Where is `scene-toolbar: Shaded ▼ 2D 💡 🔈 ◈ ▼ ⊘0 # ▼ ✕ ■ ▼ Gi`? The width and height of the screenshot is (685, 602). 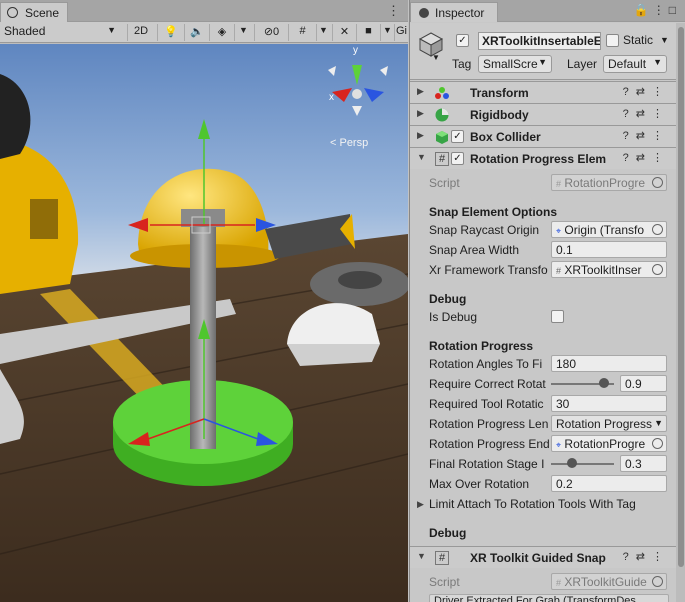 scene-toolbar: Shaded ▼ 2D 💡 🔈 ◈ ▼ ⊘0 # ▼ ✕ ■ ▼ Gi is located at coordinates (204, 32).